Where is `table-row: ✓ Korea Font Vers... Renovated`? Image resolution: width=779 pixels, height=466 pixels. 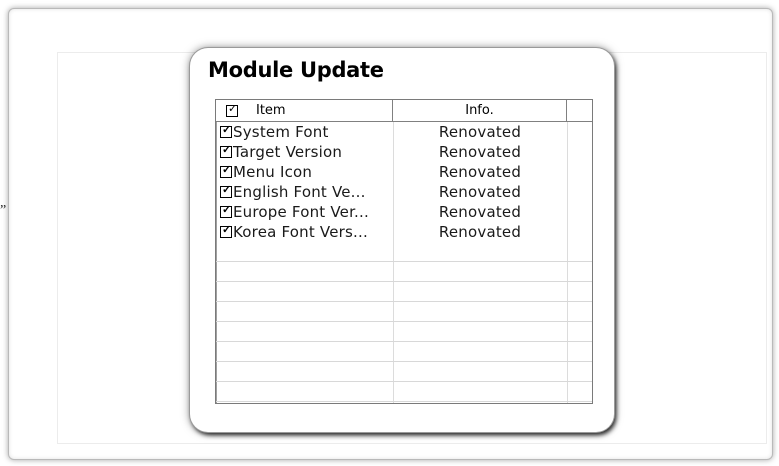 table-row: ✓ Korea Font Vers... Renovated is located at coordinates (404, 232).